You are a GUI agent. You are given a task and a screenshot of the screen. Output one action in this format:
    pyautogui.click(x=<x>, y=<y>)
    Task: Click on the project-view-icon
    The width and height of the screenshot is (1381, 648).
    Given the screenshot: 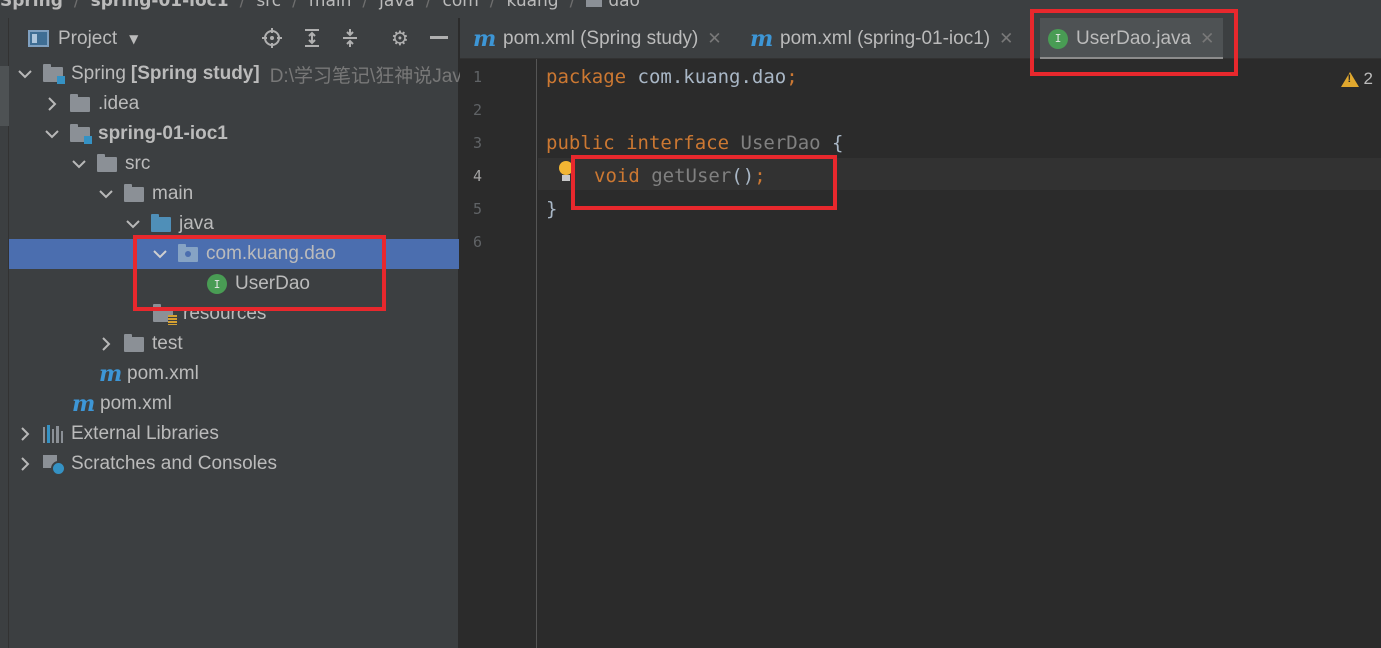 What is the action you would take?
    pyautogui.click(x=38, y=38)
    